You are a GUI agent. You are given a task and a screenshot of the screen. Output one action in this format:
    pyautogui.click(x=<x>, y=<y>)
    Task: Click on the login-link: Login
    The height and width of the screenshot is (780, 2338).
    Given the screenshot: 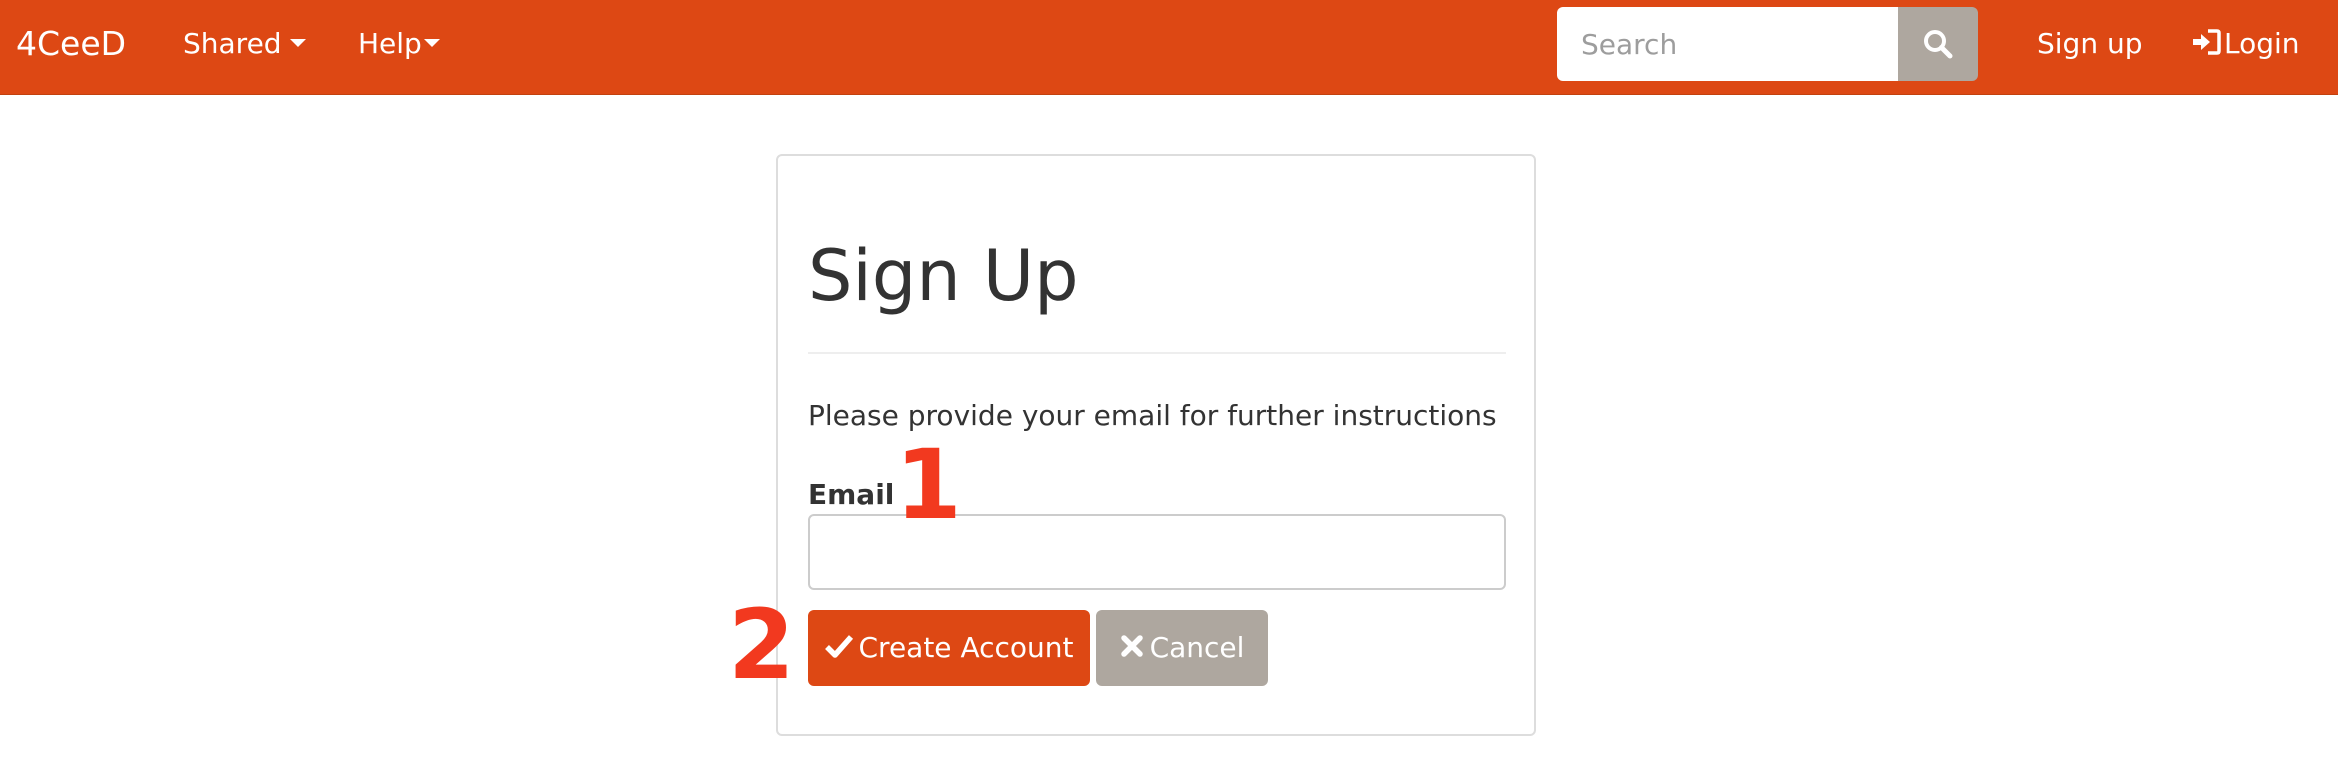 What is the action you would take?
    pyautogui.click(x=2245, y=44)
    